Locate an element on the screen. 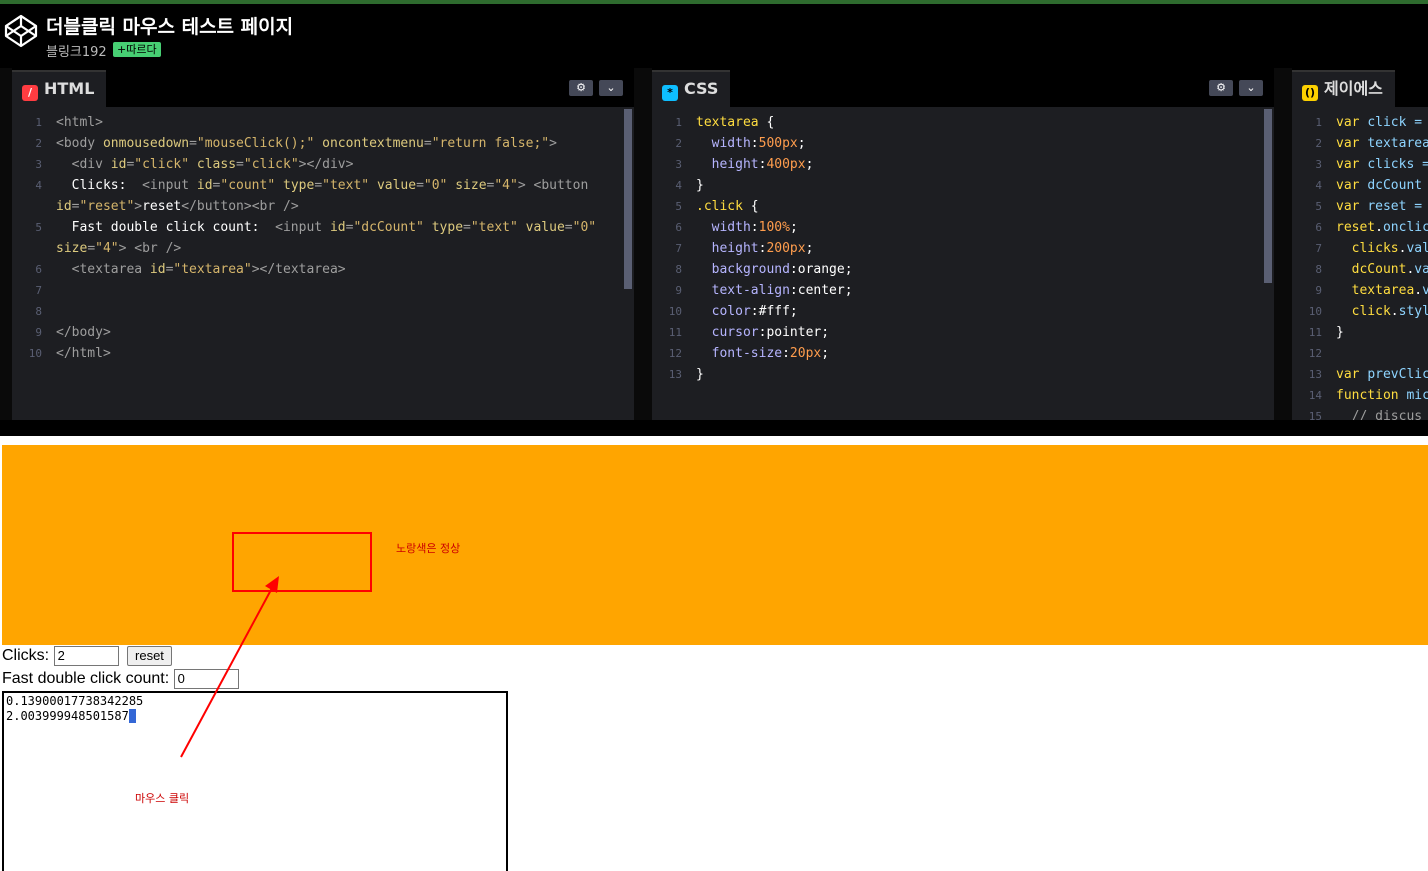 The width and height of the screenshot is (1428, 871). annotation-arrow is located at coordinates (229, 667).